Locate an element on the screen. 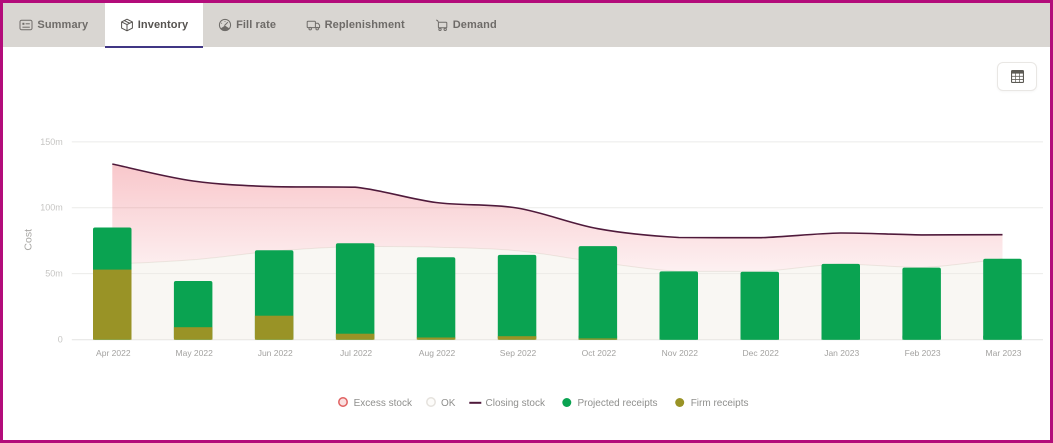 The width and height of the screenshot is (1053, 443). svg-text: 50m is located at coordinates (54, 274).